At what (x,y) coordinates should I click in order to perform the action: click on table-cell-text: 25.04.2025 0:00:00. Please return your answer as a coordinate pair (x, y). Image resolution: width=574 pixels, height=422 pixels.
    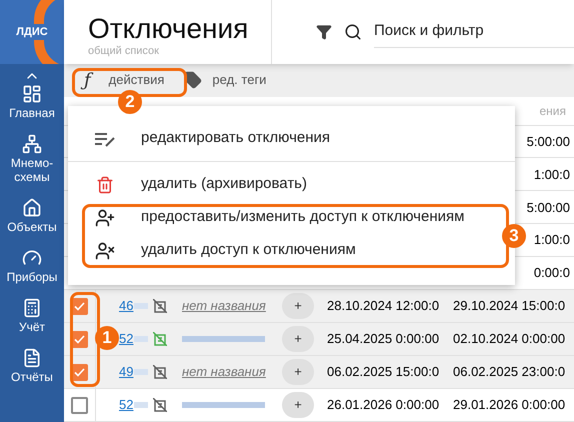
    Looking at the image, I should click on (383, 339).